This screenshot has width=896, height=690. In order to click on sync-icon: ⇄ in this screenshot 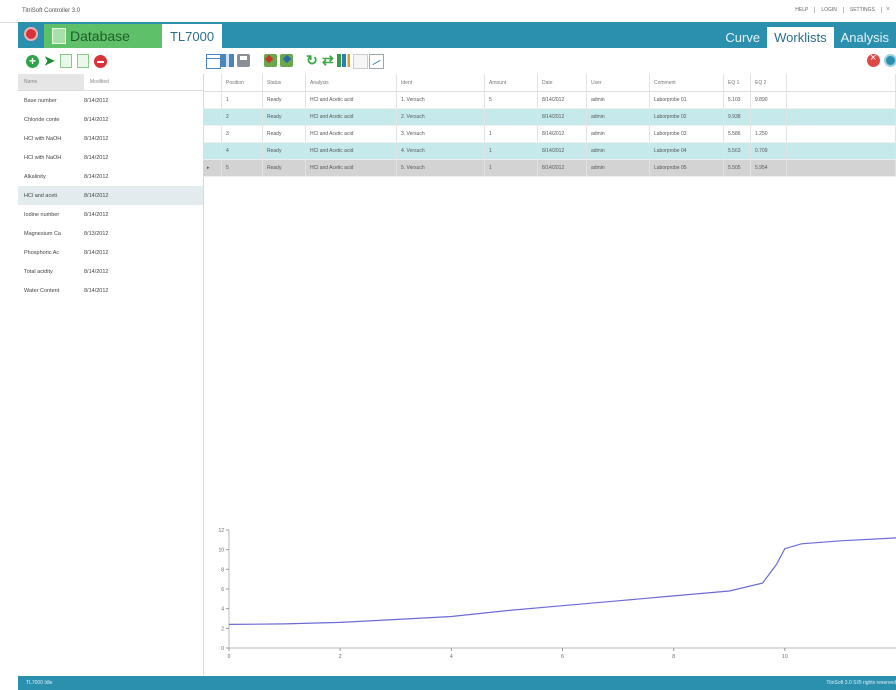, I will do `click(328, 60)`.